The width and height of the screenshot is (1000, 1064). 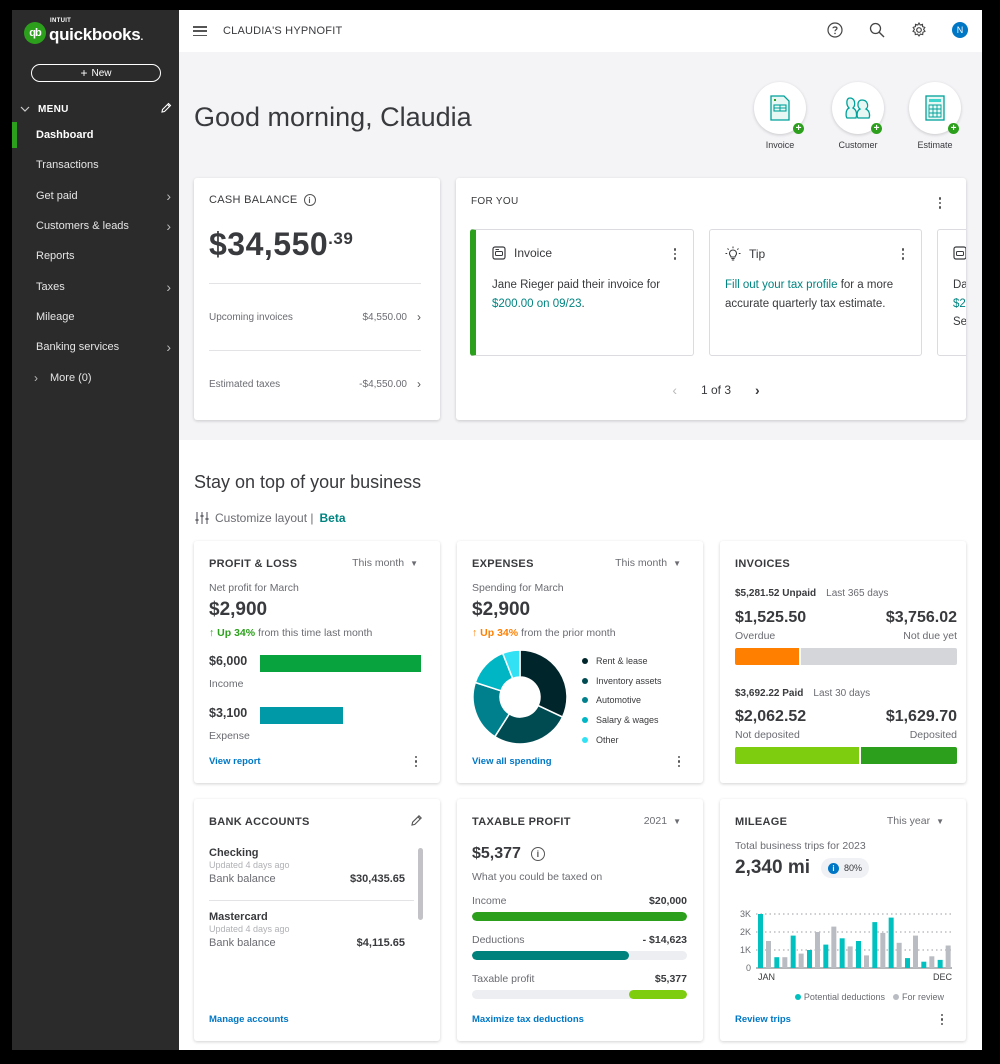 I want to click on quick-create-invoice: + Invoice, so click(x=780, y=116).